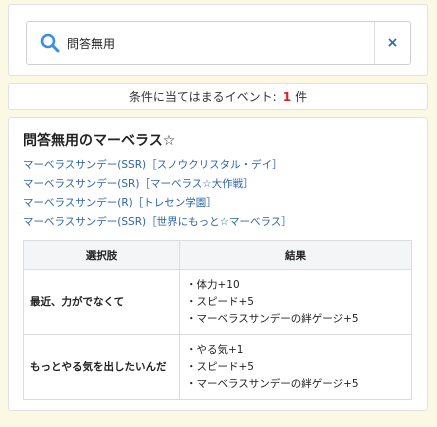  I want to click on effect-item: ・やる気+1, so click(215, 349).